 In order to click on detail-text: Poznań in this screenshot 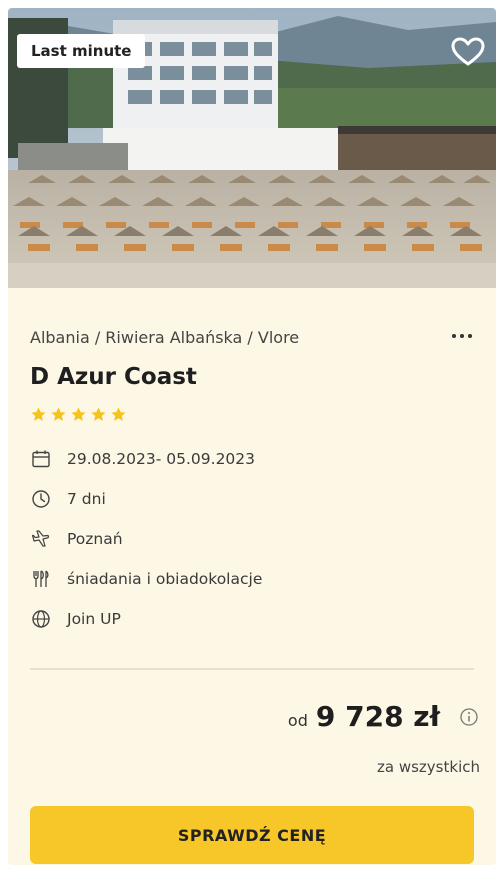, I will do `click(95, 539)`.